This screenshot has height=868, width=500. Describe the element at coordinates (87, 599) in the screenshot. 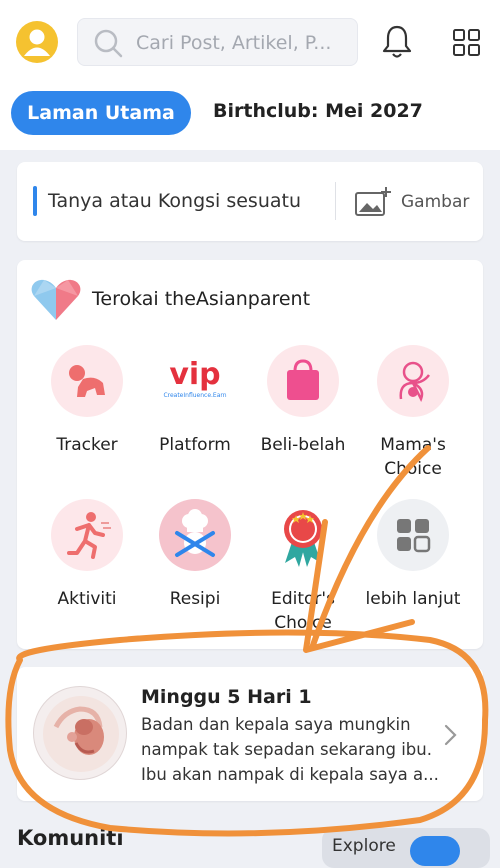

I see `feature-label: Aktiviti` at that location.